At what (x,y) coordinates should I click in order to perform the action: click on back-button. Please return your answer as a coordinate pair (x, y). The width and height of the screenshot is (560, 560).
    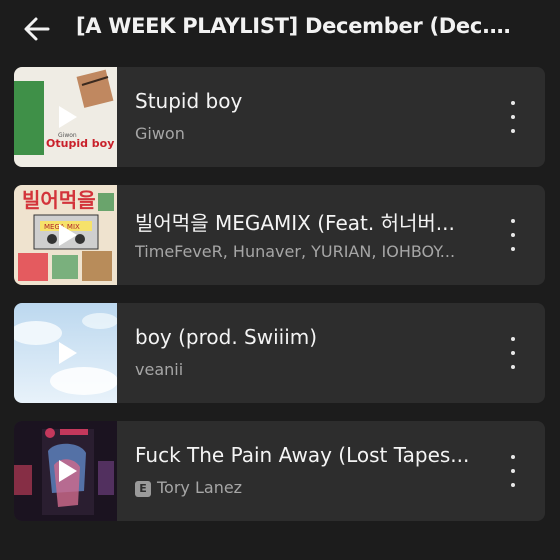
    Looking at the image, I should click on (37, 29).